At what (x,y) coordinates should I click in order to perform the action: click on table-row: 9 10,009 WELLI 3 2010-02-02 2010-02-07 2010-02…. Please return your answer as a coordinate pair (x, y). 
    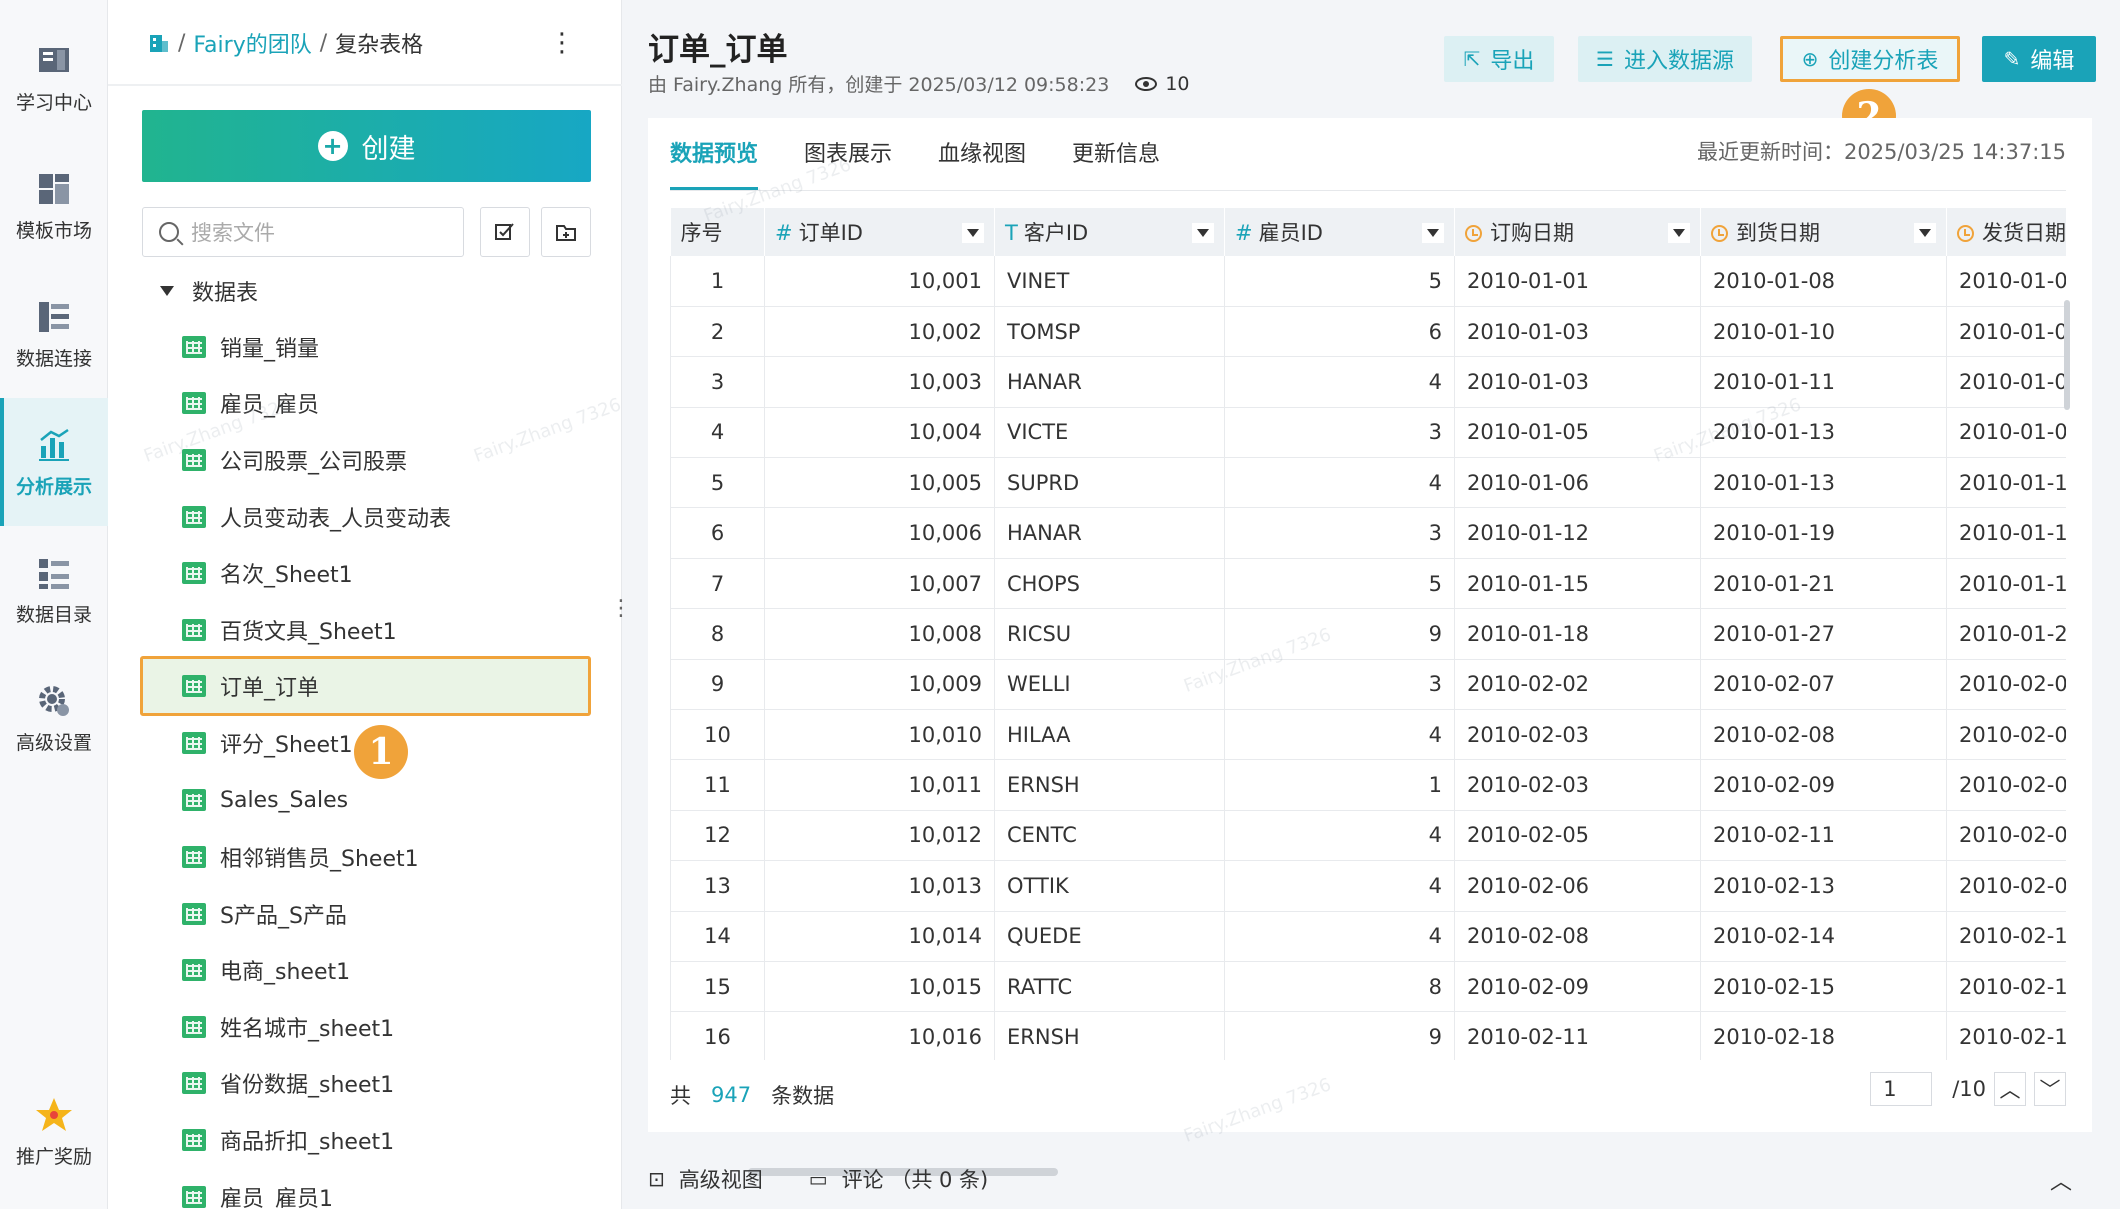
    Looking at the image, I should click on (1368, 685).